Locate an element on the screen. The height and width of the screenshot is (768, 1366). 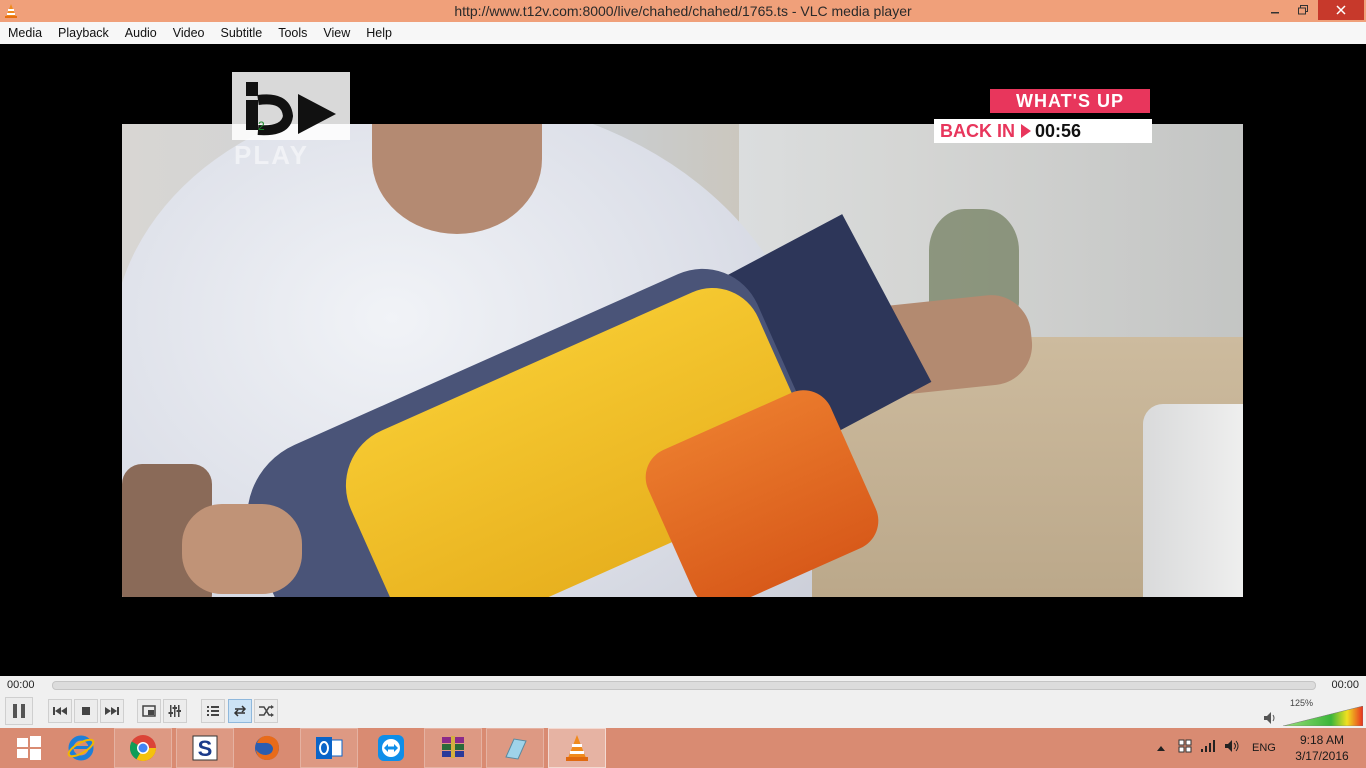
extended-settings-button is located at coordinates (175, 711).